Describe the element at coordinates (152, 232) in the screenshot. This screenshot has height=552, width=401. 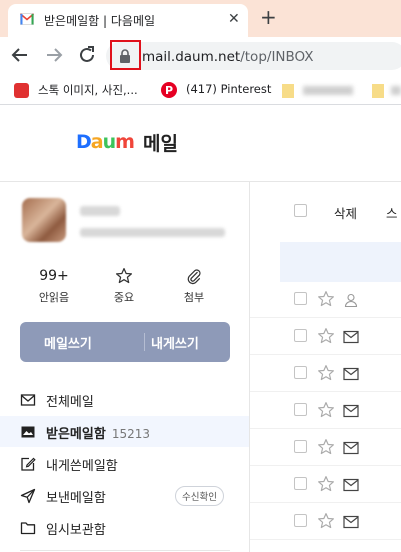
I see `blurred-user-email` at that location.